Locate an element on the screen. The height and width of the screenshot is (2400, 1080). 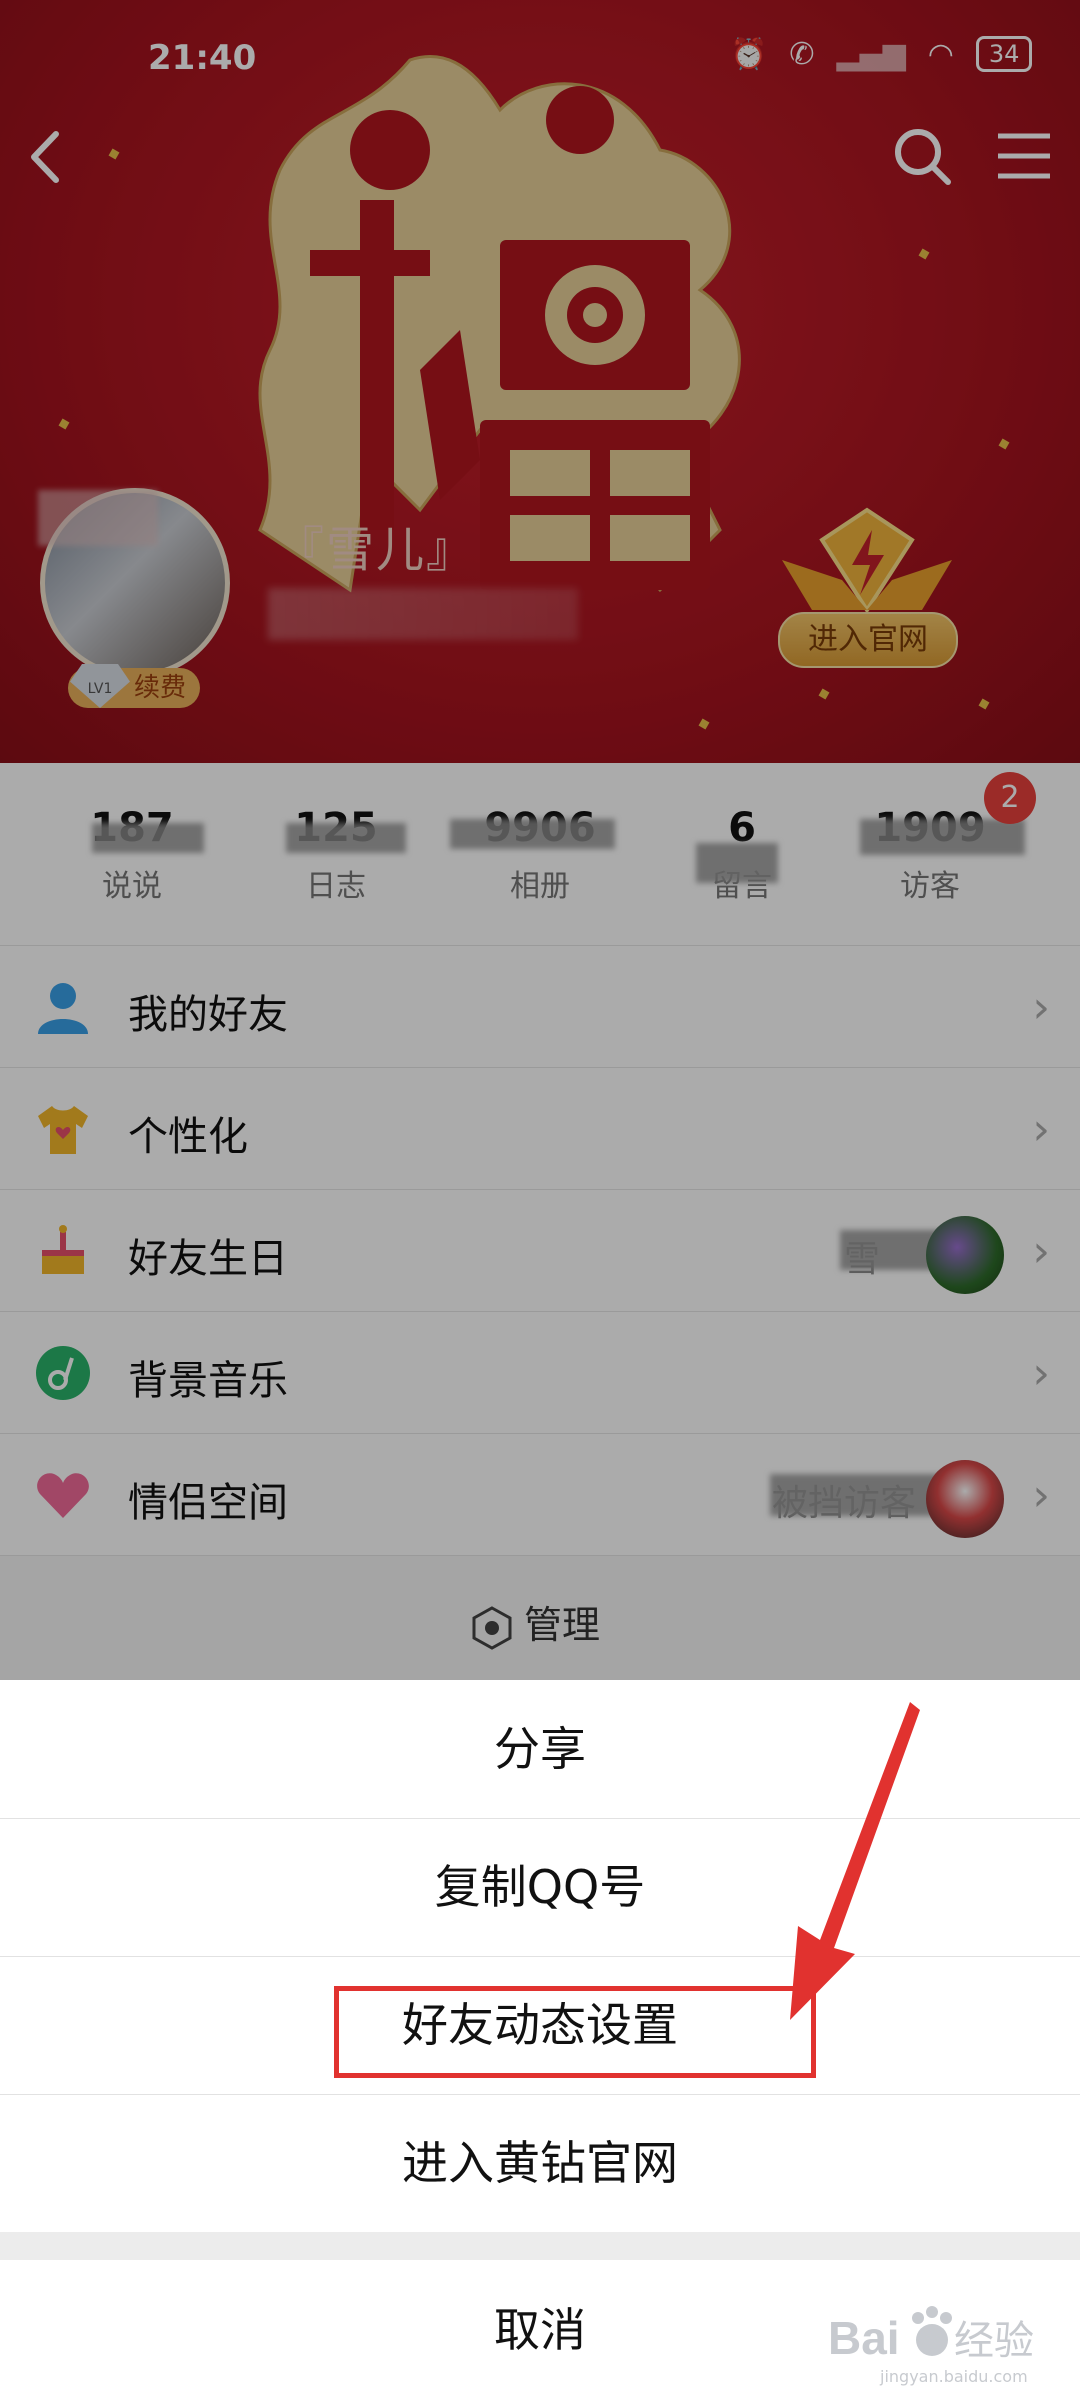
svg-text: Bai is located at coordinates (864, 2338).